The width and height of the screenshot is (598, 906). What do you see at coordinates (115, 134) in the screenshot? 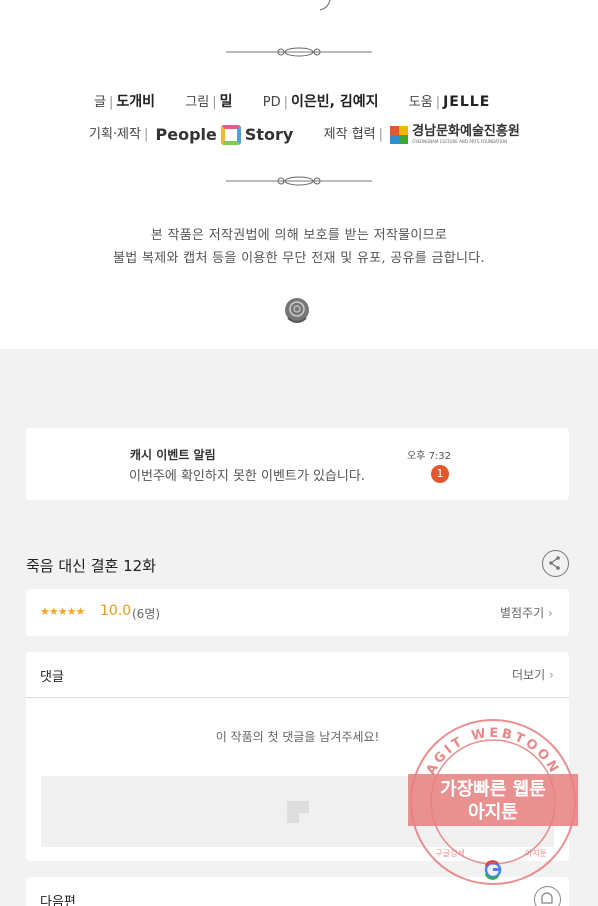
I see `planning-label: 기획·제작` at bounding box center [115, 134].